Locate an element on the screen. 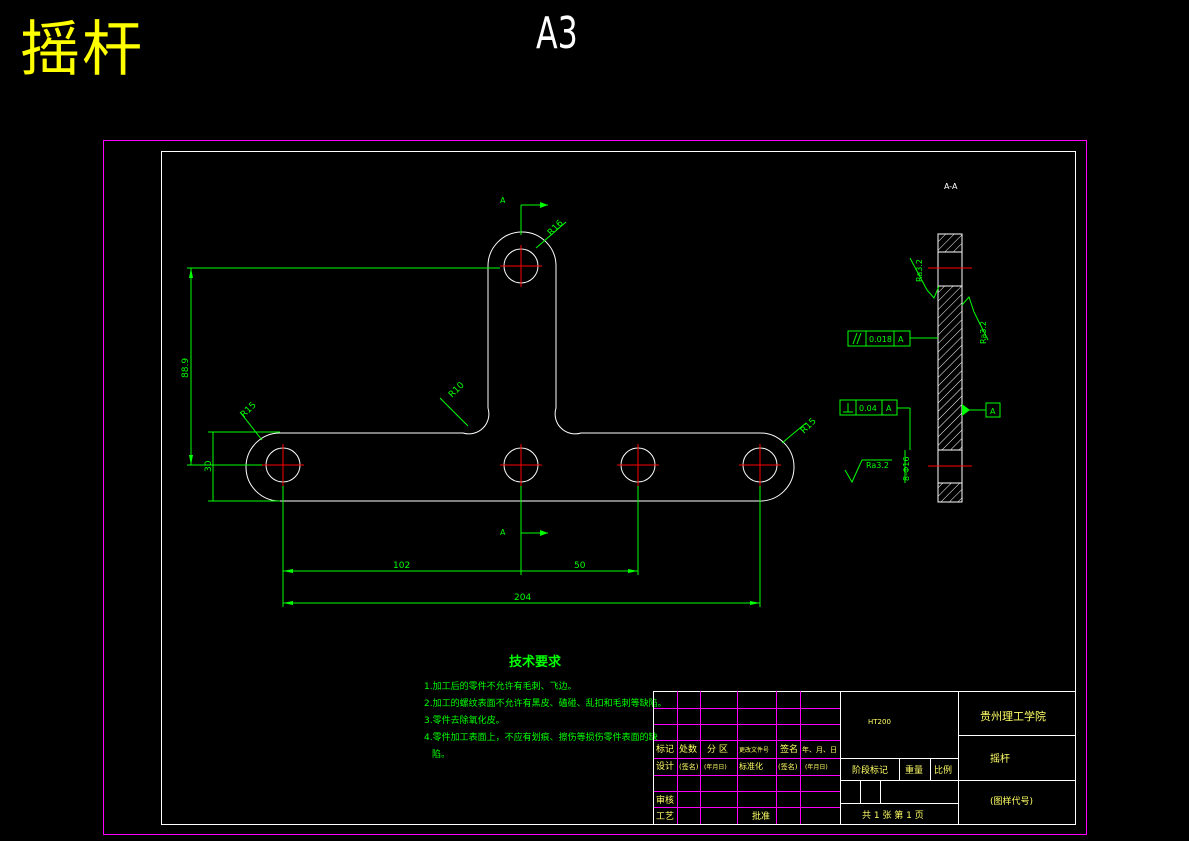 This screenshot has height=841, width=1189. tech-line-1: 1.加工后的零件不允许有毛刺、飞边。 is located at coordinates (500, 686).